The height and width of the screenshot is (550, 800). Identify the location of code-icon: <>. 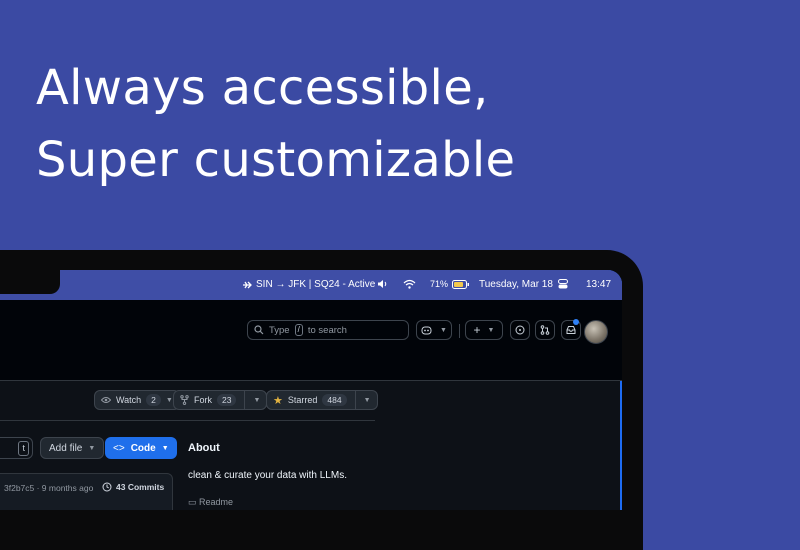
(119, 448).